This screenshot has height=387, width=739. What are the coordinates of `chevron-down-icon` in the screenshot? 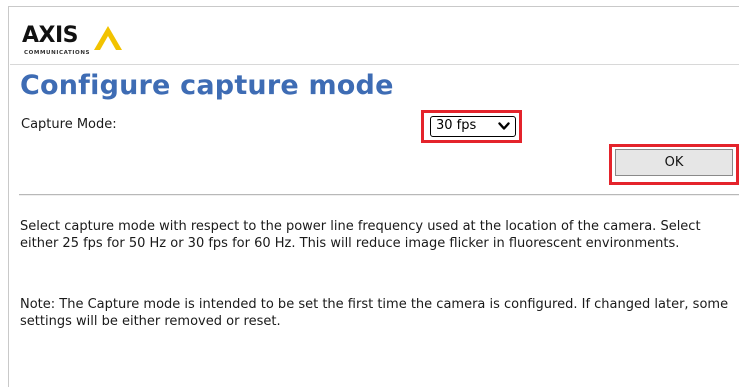 It's located at (504, 126).